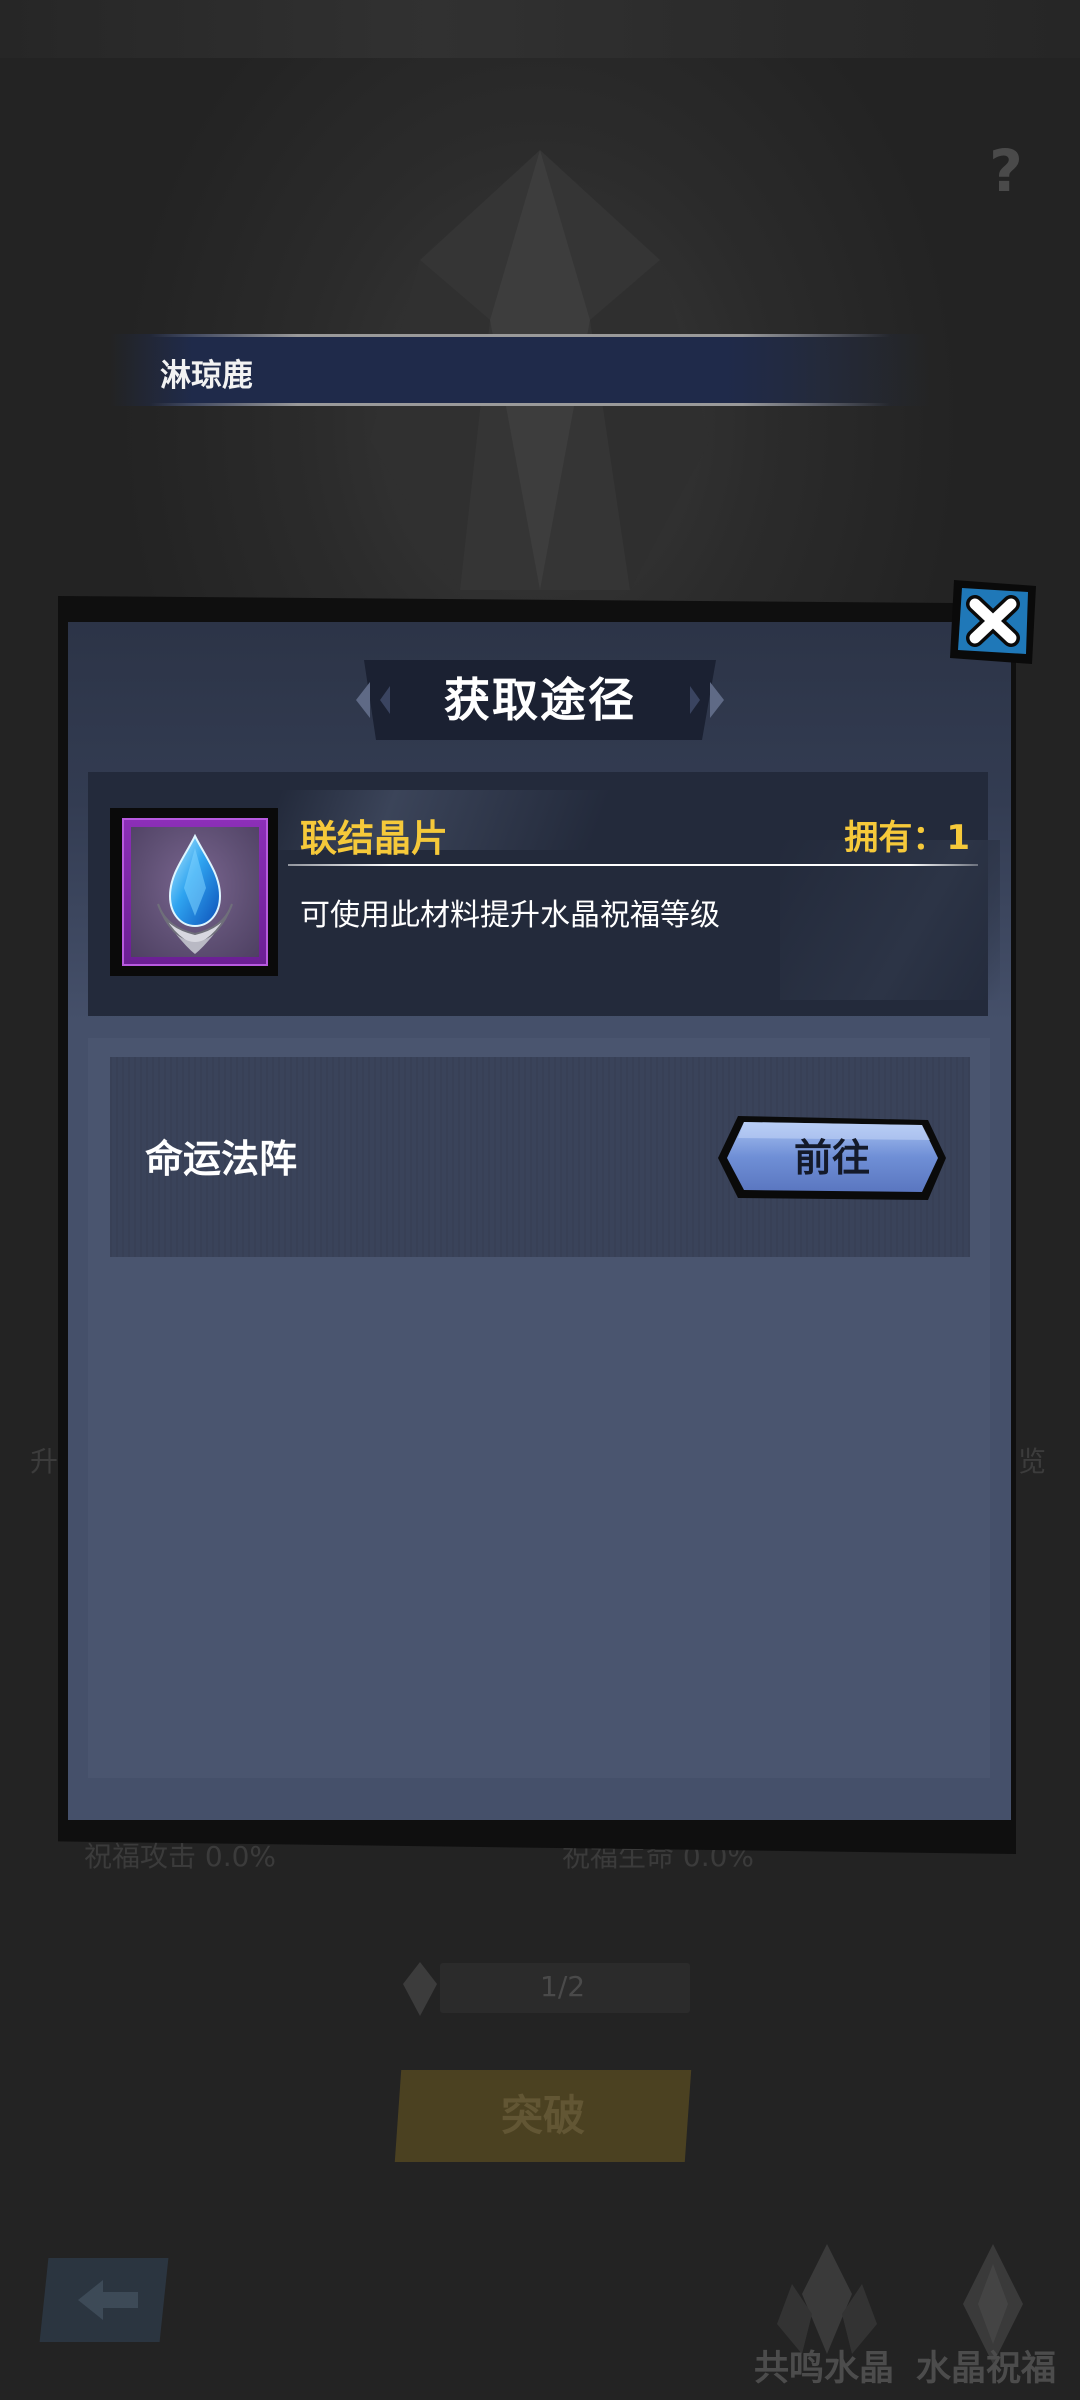  Describe the element at coordinates (563, 1986) in the screenshot. I see `material-progress-text: 1/2` at that location.